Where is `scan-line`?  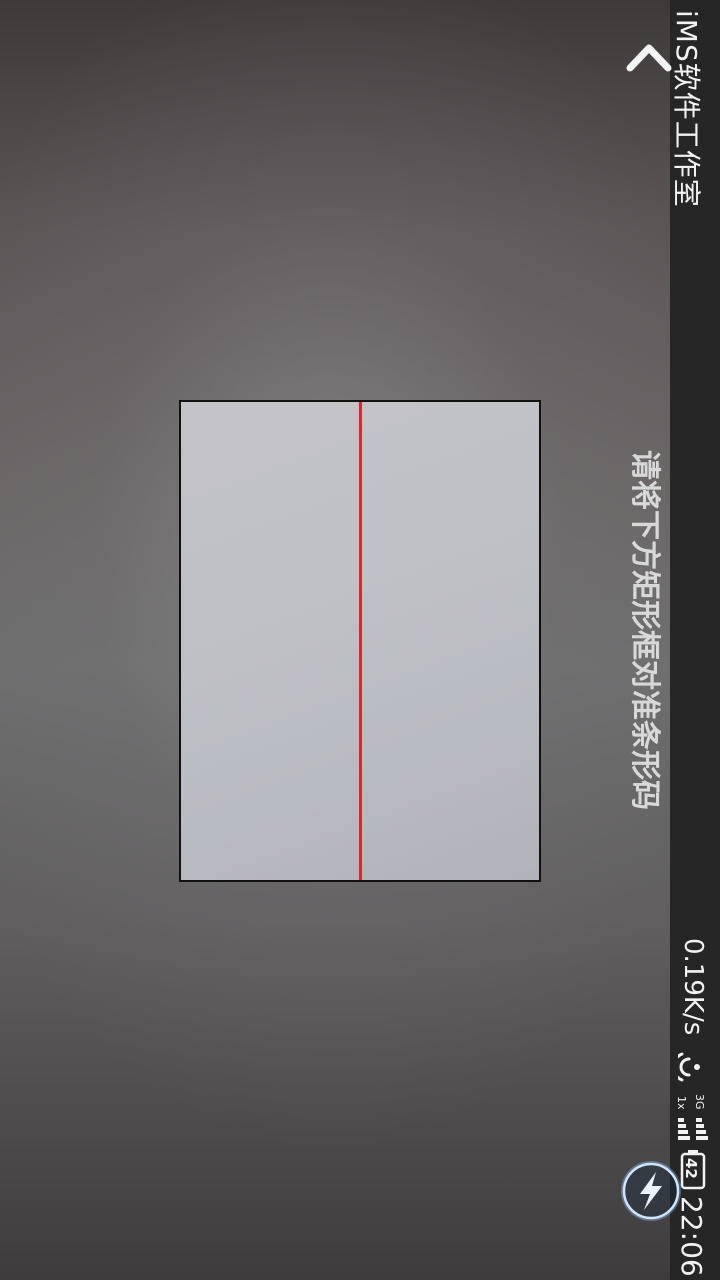 scan-line is located at coordinates (360, 641).